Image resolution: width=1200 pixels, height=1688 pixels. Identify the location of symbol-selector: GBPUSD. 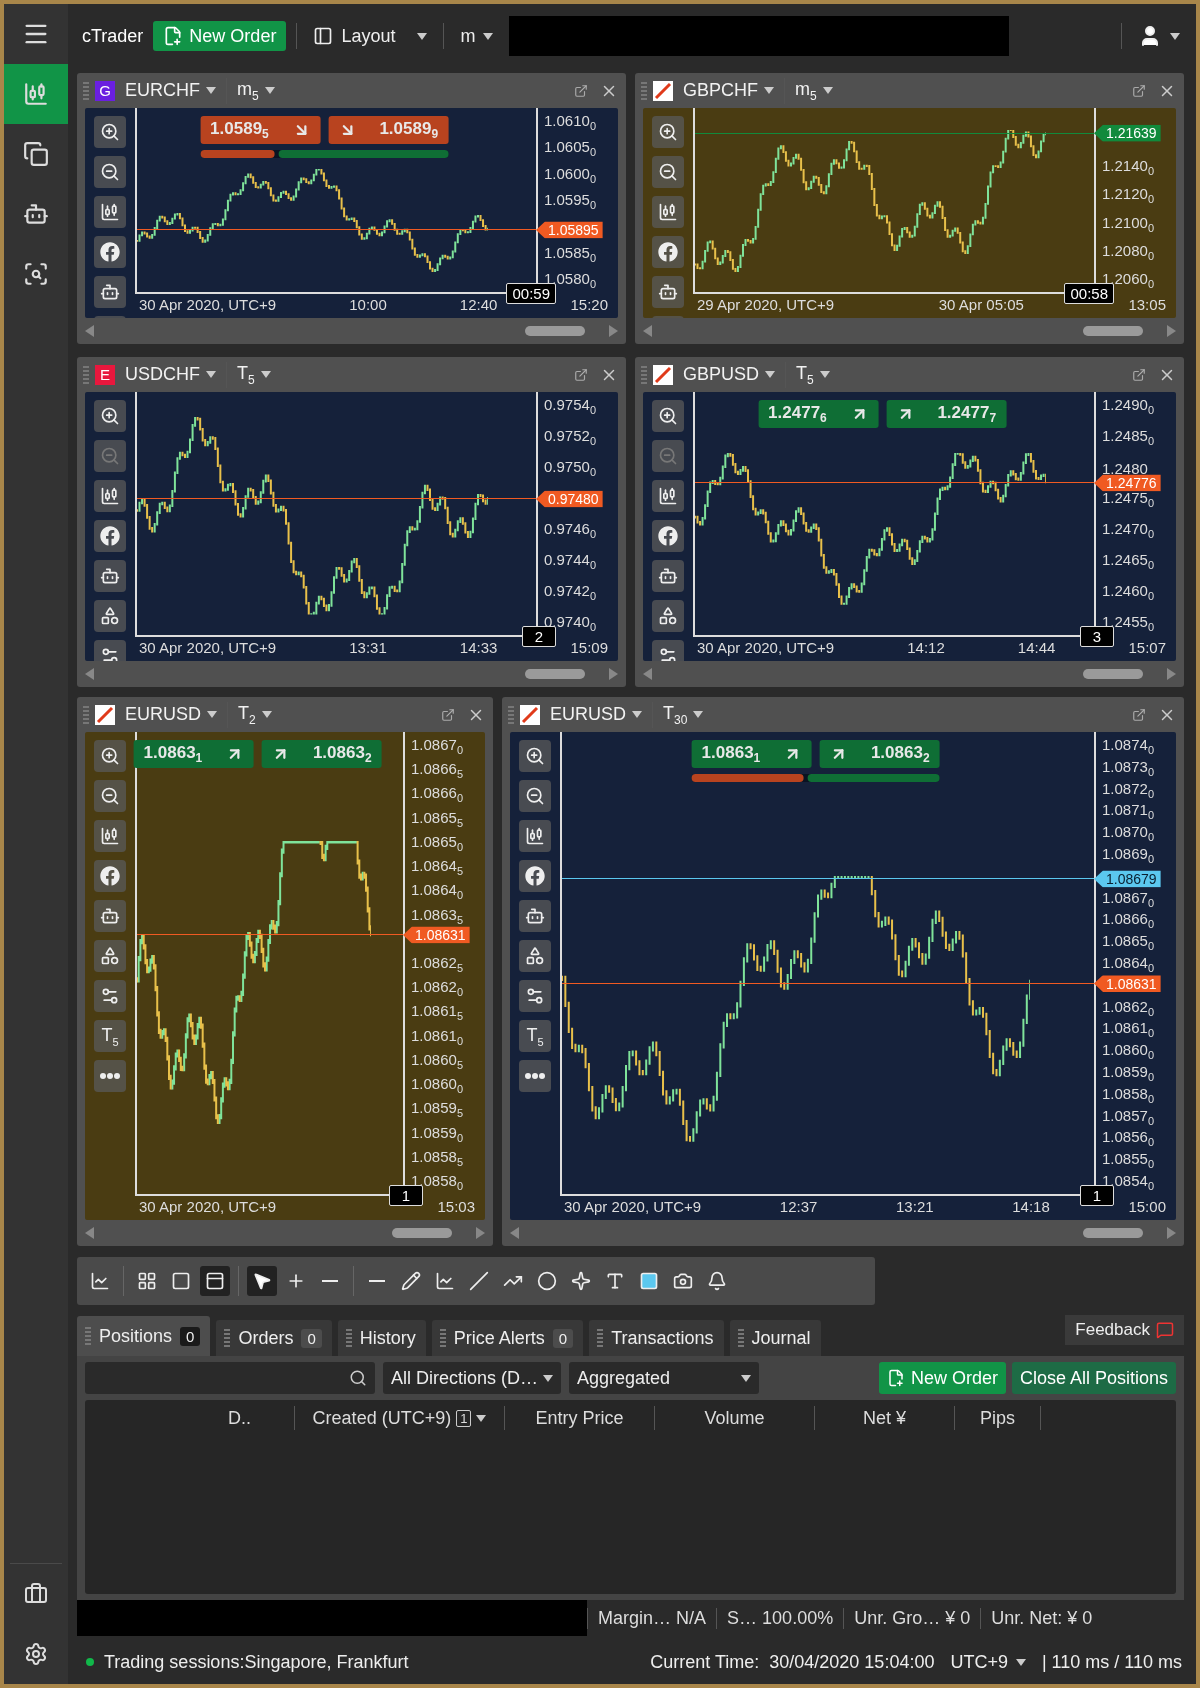
(729, 374).